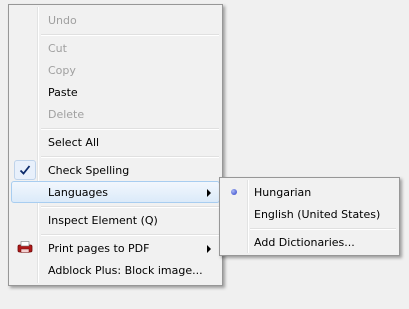 The width and height of the screenshot is (409, 309). I want to click on language-item-hungarian: Hungarian, so click(309, 192).